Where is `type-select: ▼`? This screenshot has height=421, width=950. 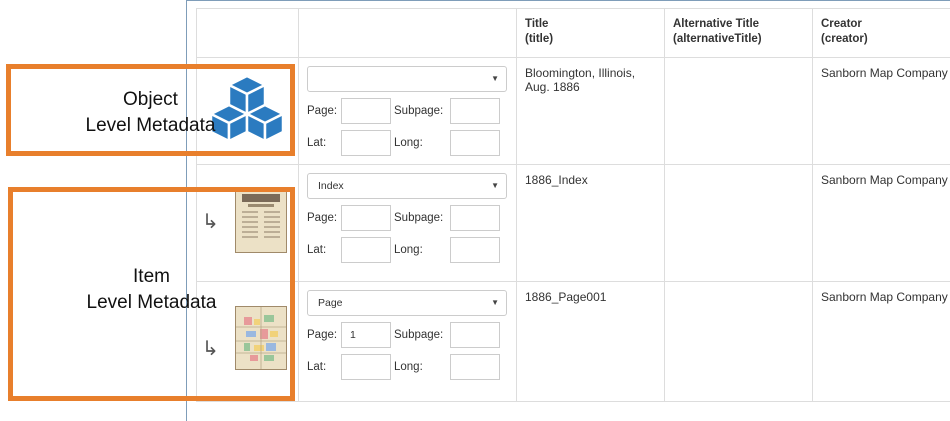
type-select: ▼ is located at coordinates (407, 79).